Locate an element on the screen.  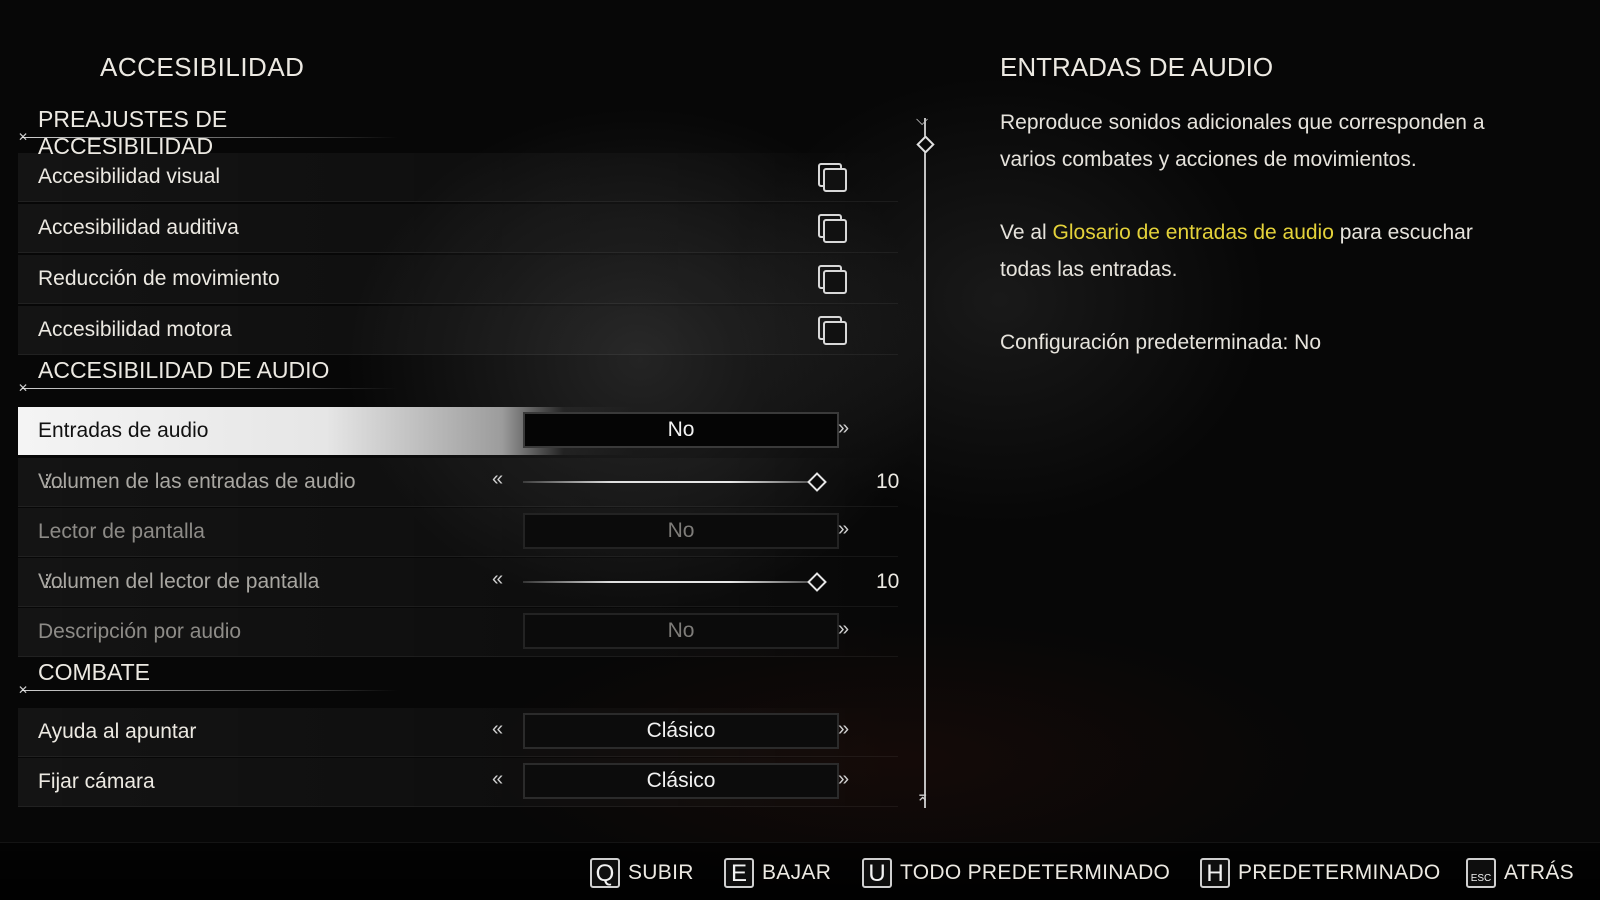
hint-reset-default: H PREDETERMINADO is located at coordinates (1320, 873).